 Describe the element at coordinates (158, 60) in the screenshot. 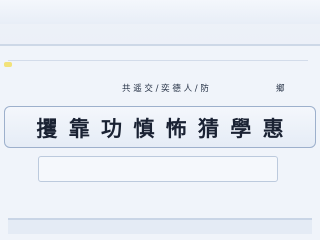

I see `divider` at that location.